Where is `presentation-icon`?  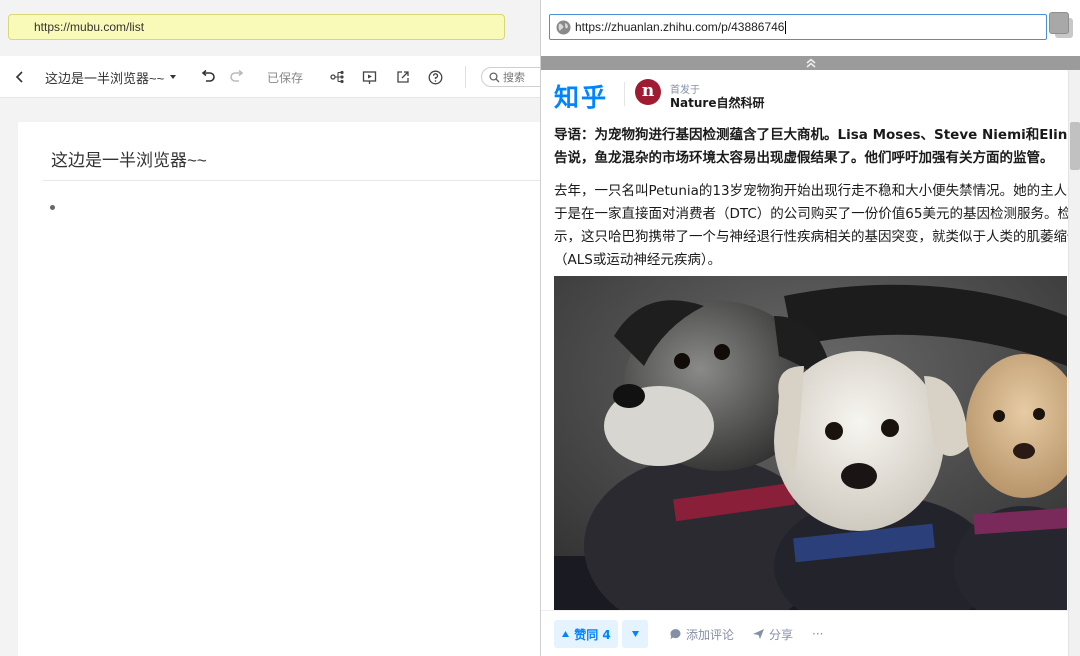
presentation-icon is located at coordinates (369, 77).